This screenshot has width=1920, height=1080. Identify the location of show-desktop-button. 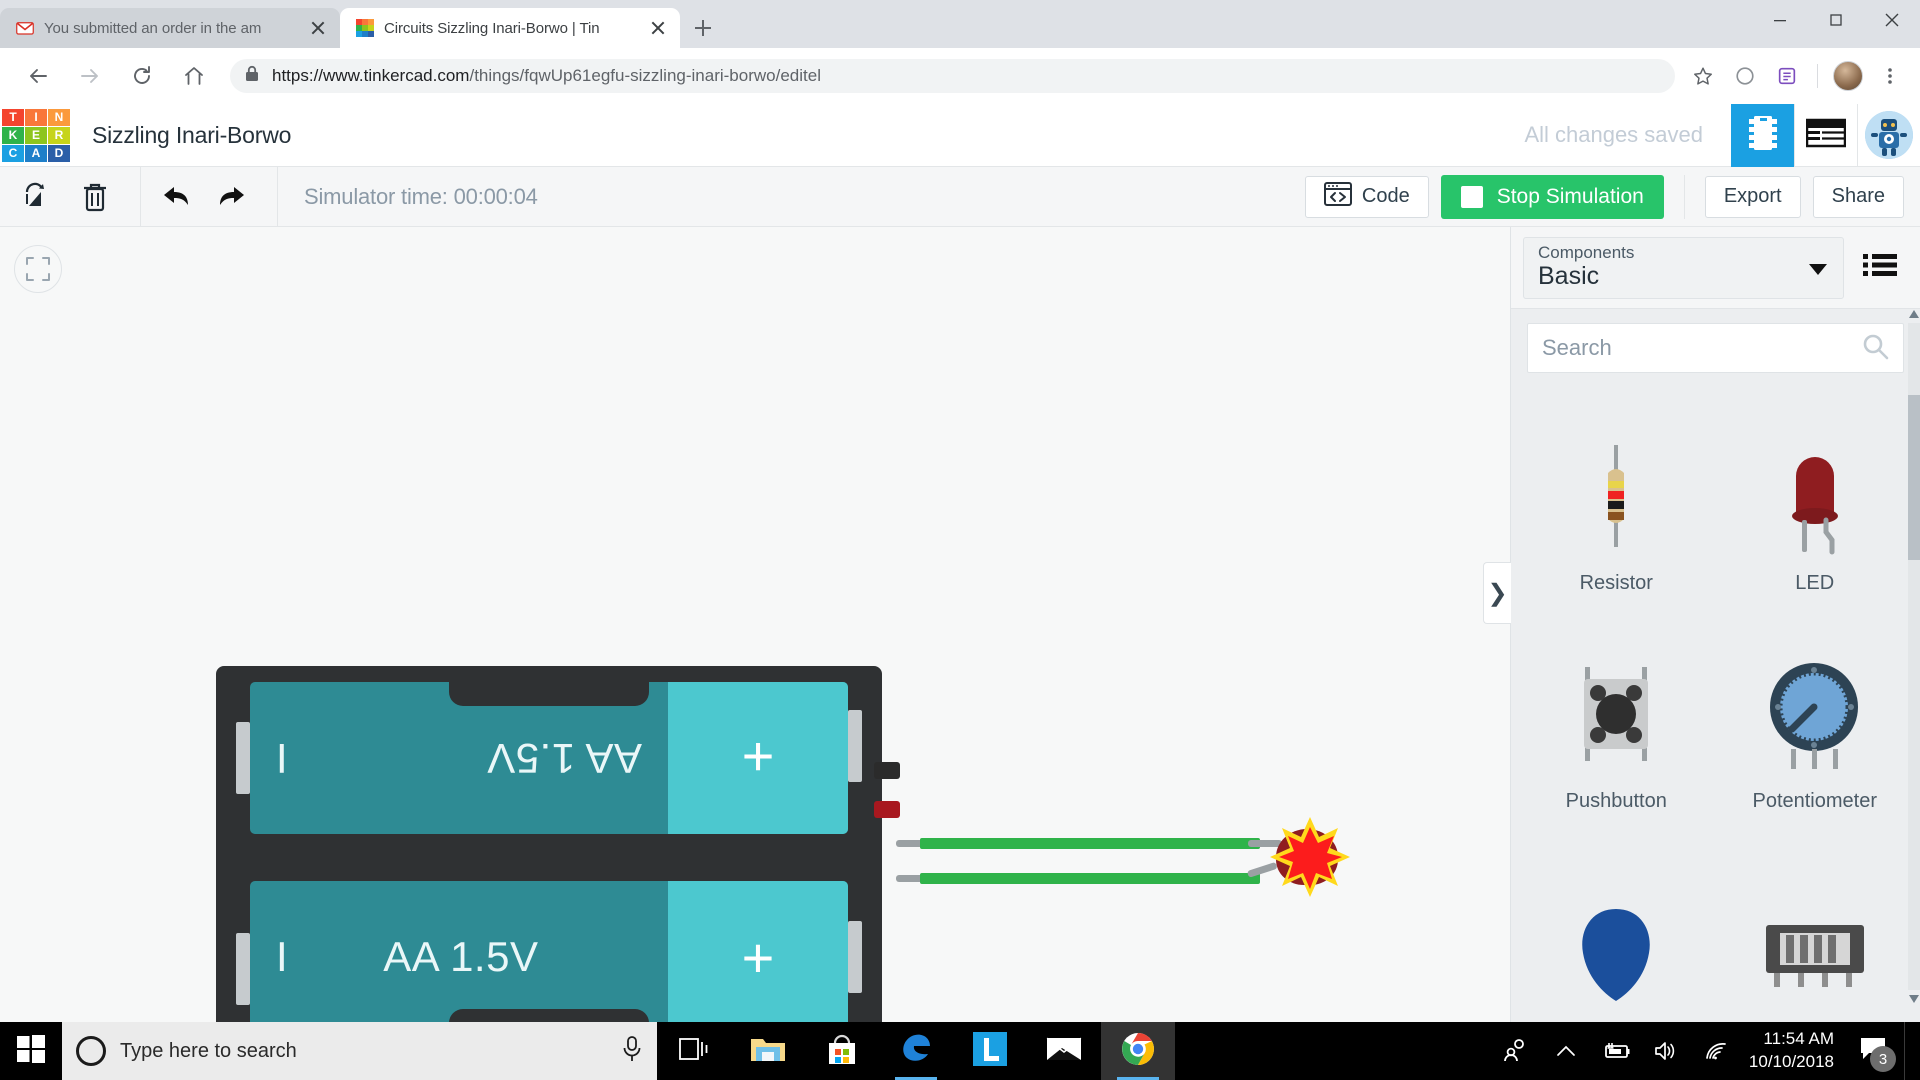
(1909, 1051).